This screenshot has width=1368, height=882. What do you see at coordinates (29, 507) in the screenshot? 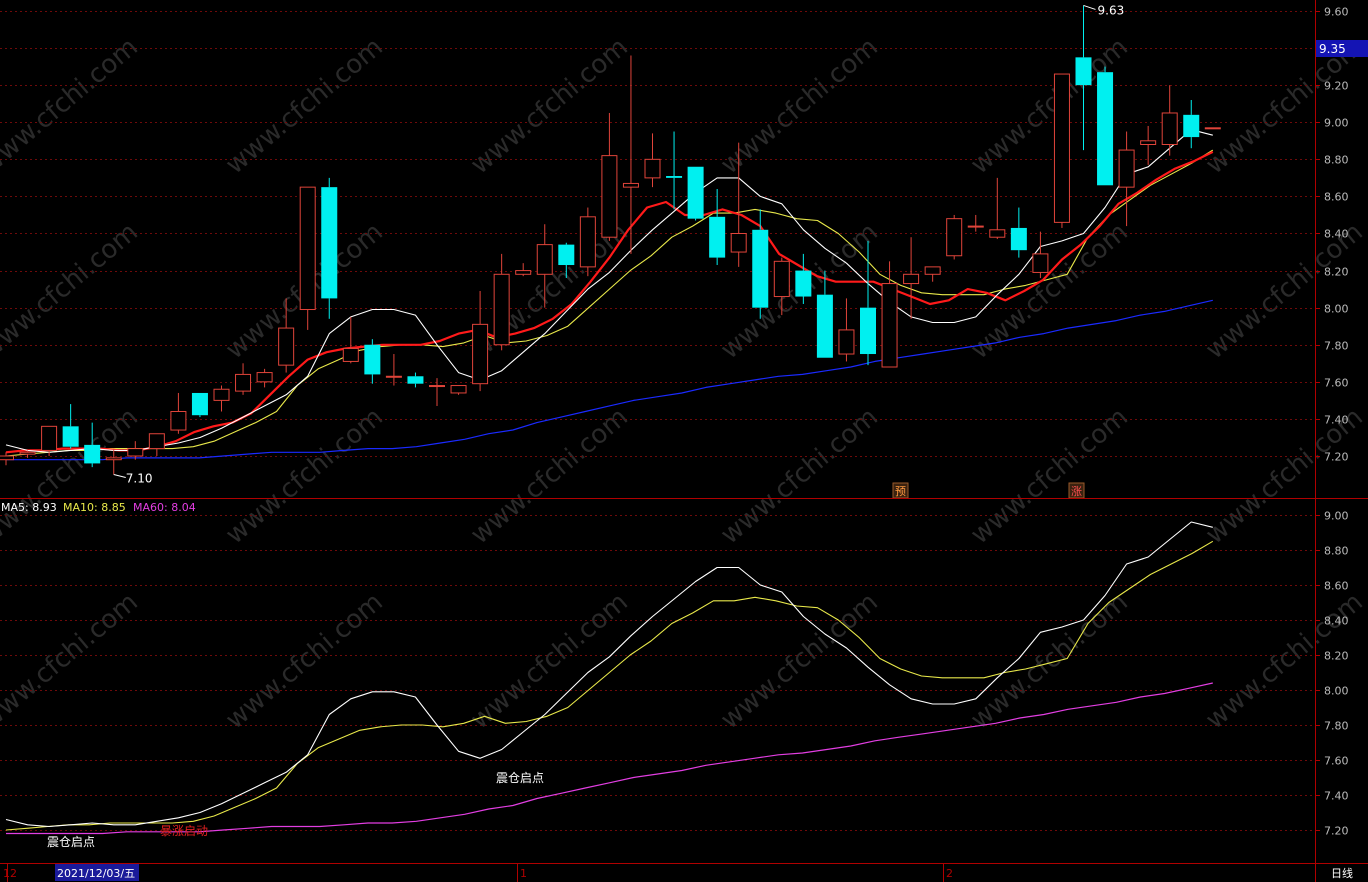
I see `legend-ma5: MA5: 8.93` at bounding box center [29, 507].